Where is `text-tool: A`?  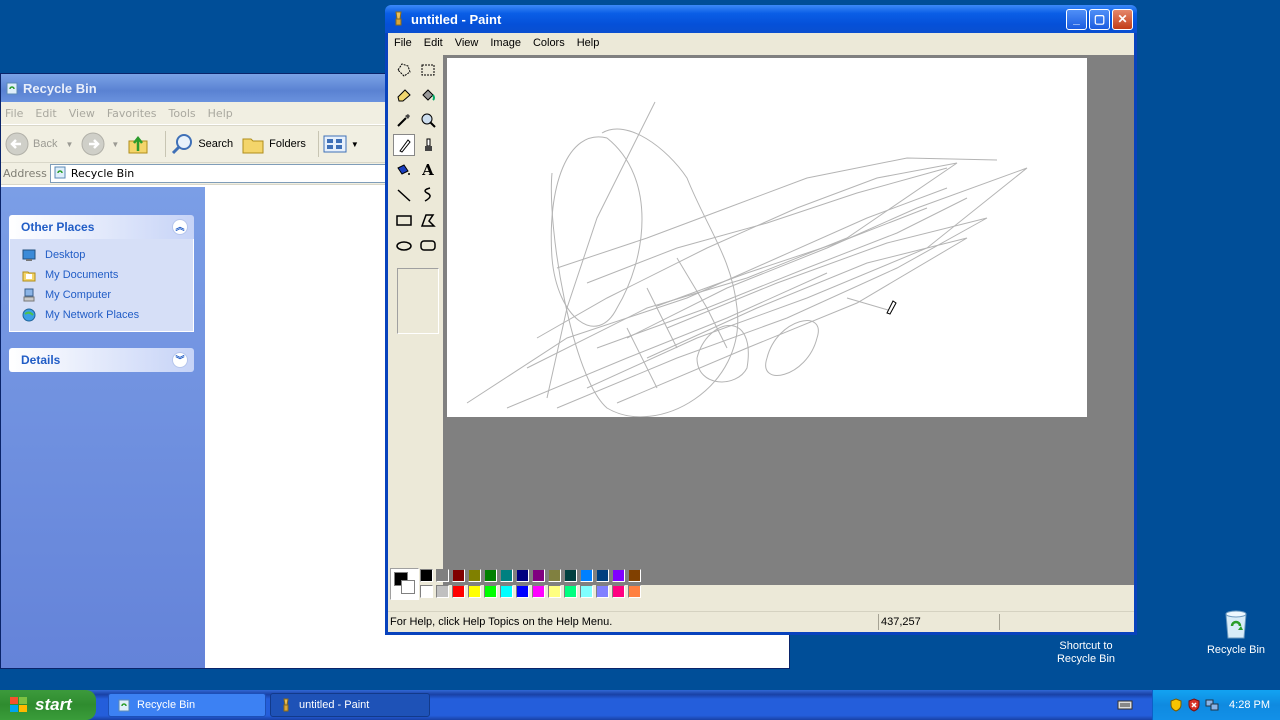
text-tool: A is located at coordinates (428, 170).